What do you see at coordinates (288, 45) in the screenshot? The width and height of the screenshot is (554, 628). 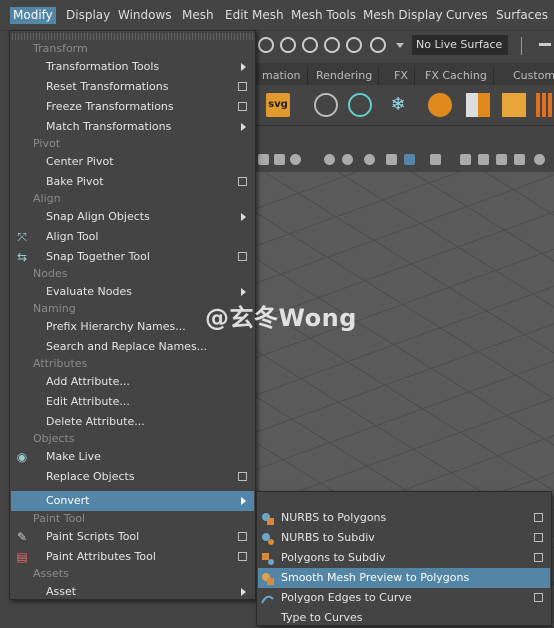 I see `snap-curve-icon` at bounding box center [288, 45].